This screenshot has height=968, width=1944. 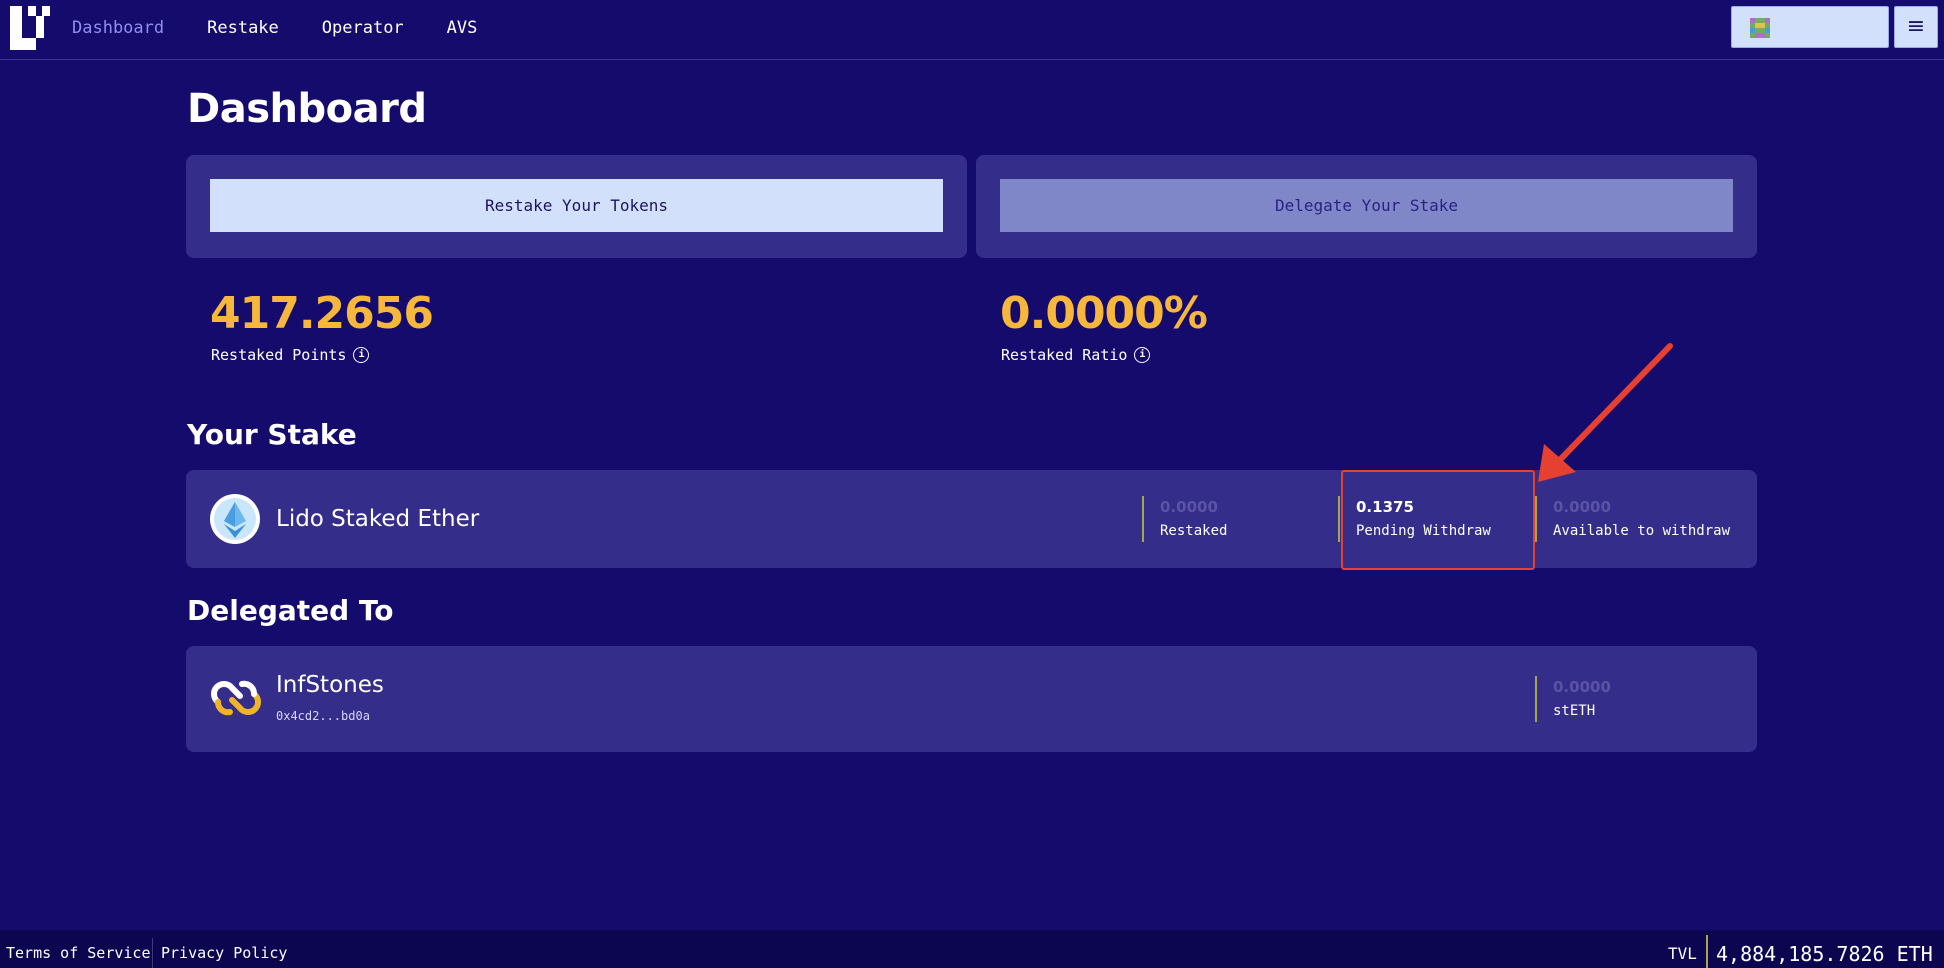 I want to click on hamburger-menu-icon: ≡, so click(x=1916, y=26).